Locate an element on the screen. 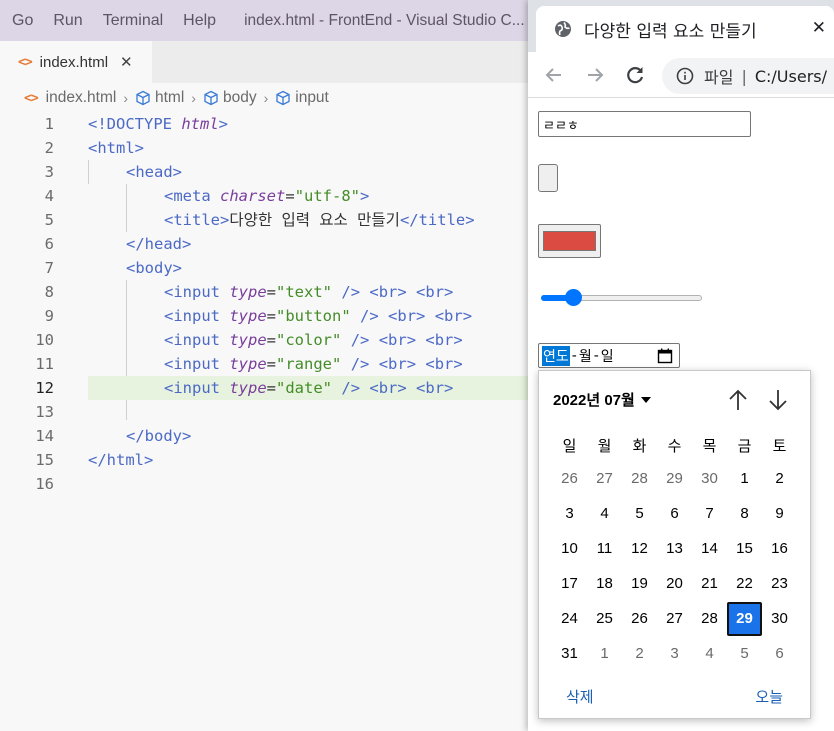 The height and width of the screenshot is (731, 834). date-month-segment: 월 is located at coordinates (585, 356).